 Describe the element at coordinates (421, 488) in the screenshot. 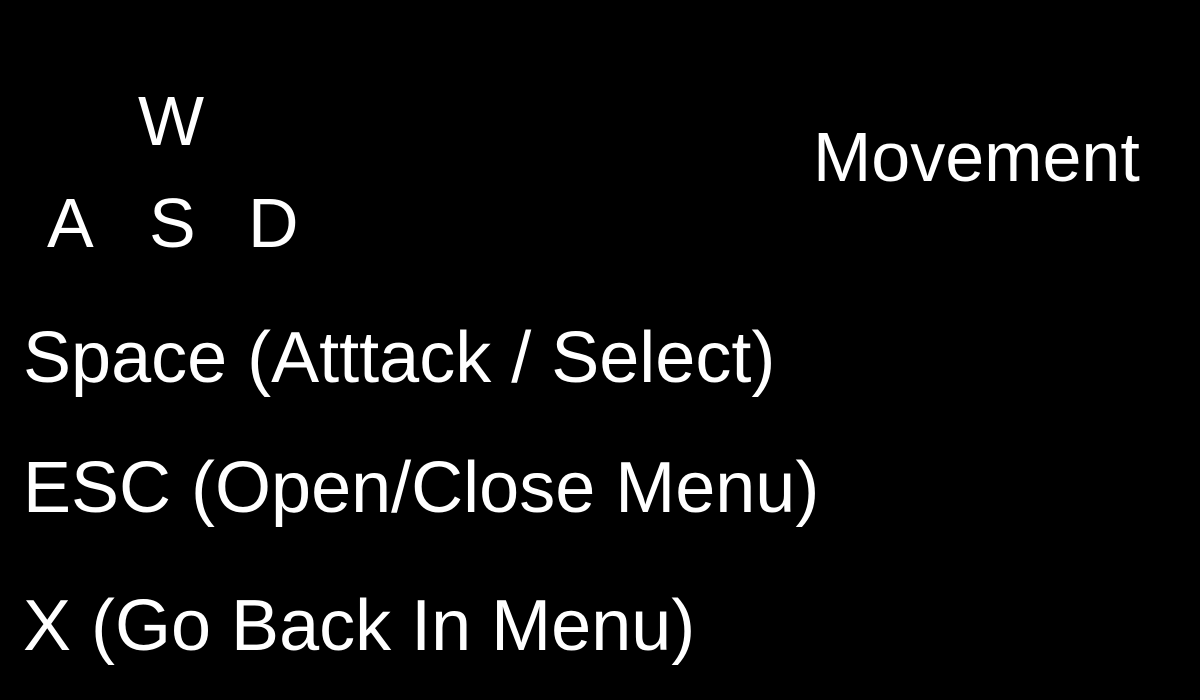

I see `esc-binding-label: ESC (Open/Close Menu)` at that location.